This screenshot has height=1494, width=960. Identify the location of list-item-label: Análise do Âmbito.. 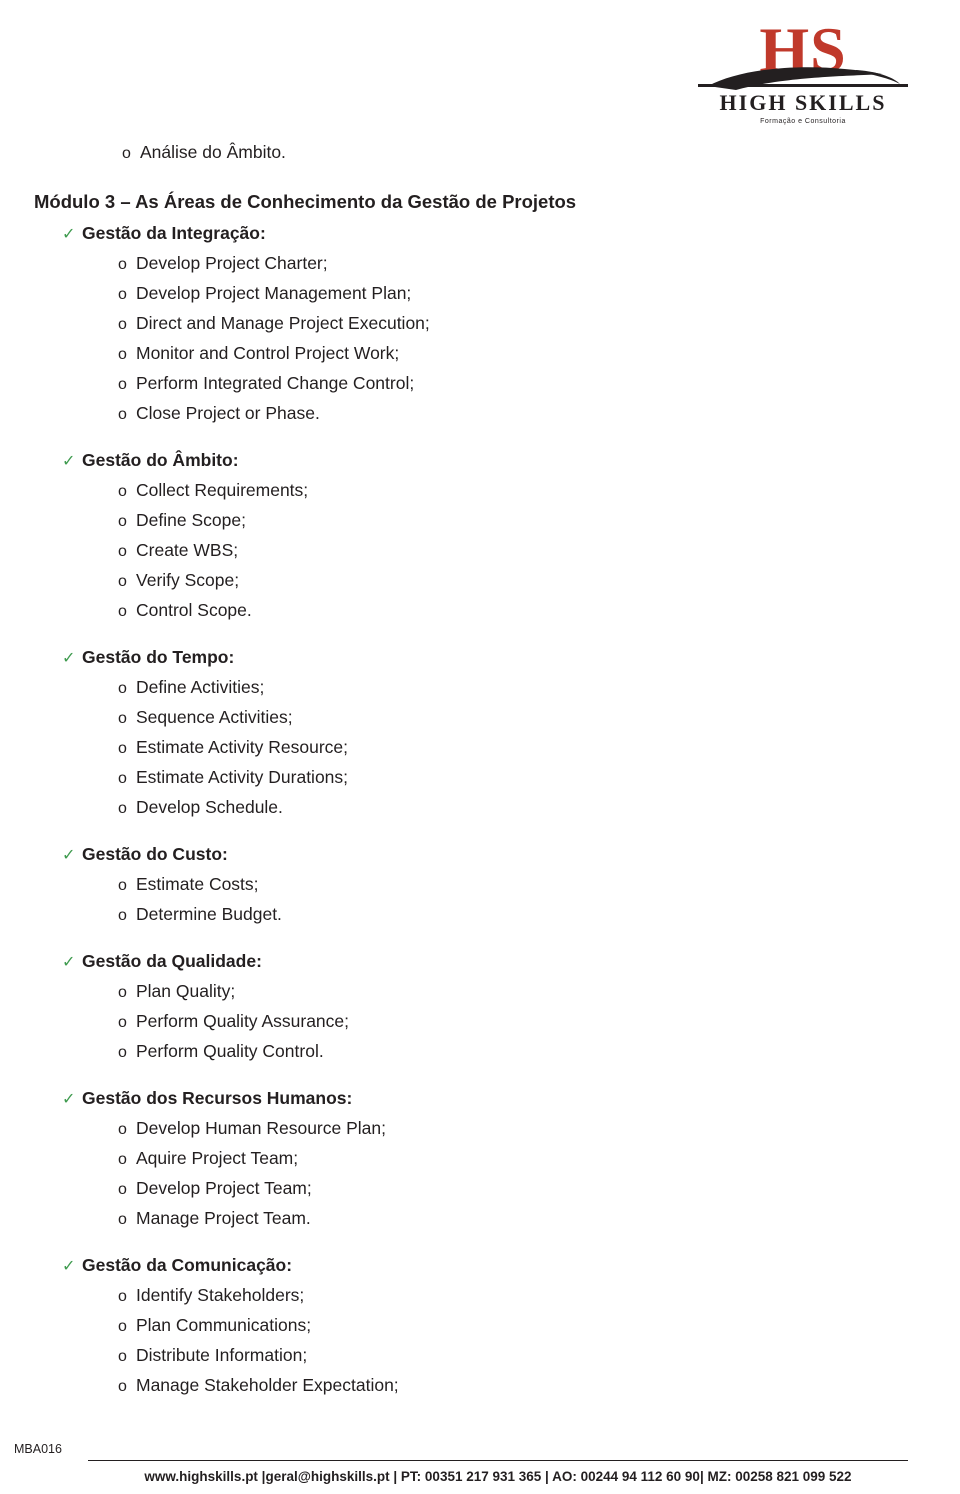
(213, 152).